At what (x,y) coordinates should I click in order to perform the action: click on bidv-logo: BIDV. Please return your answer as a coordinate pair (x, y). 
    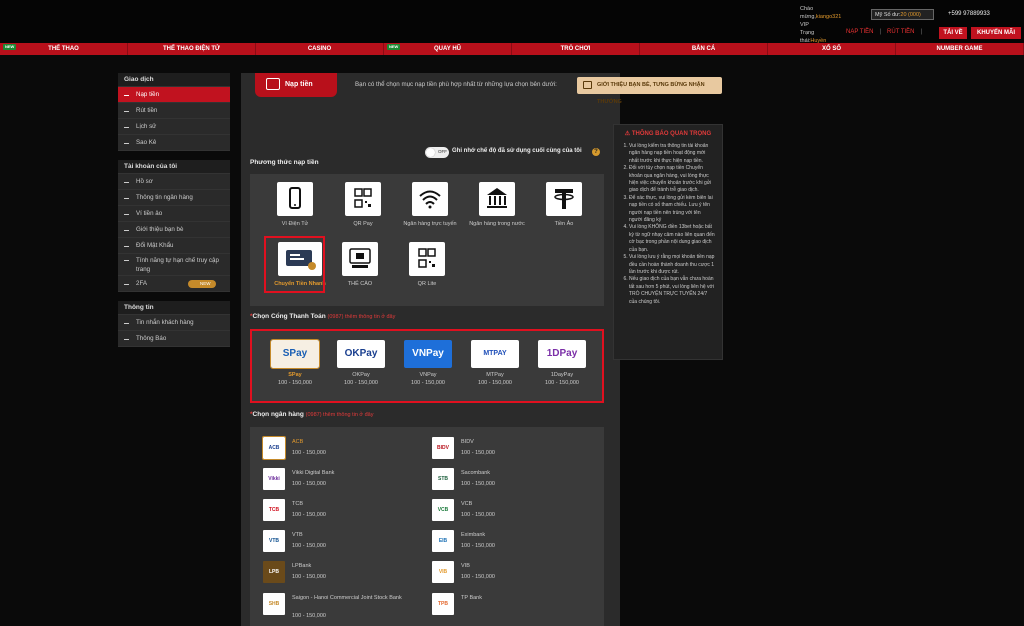
    Looking at the image, I should click on (443, 448).